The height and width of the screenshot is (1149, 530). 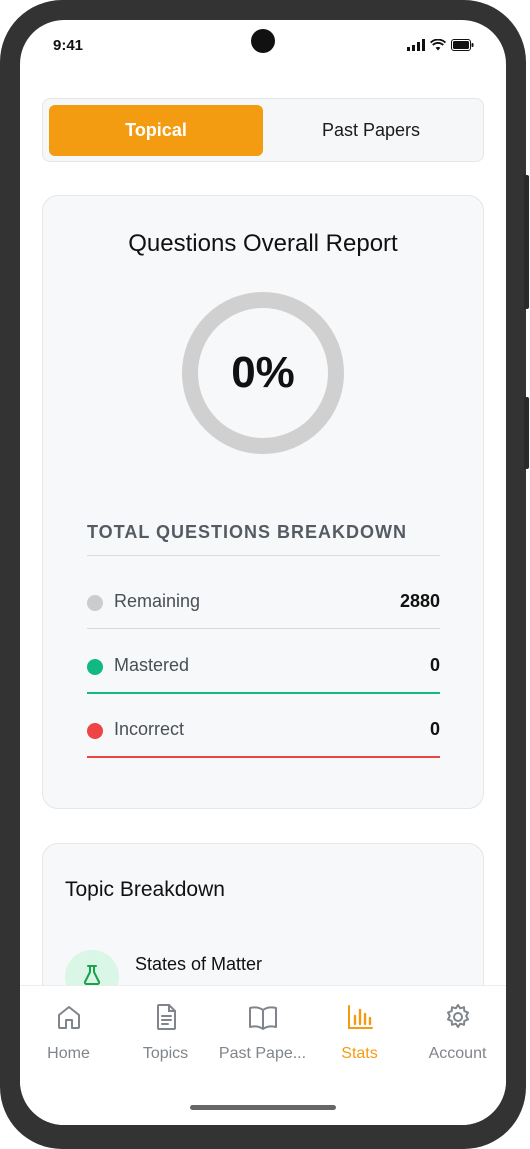 What do you see at coordinates (416, 47) in the screenshot?
I see `signal-icon` at bounding box center [416, 47].